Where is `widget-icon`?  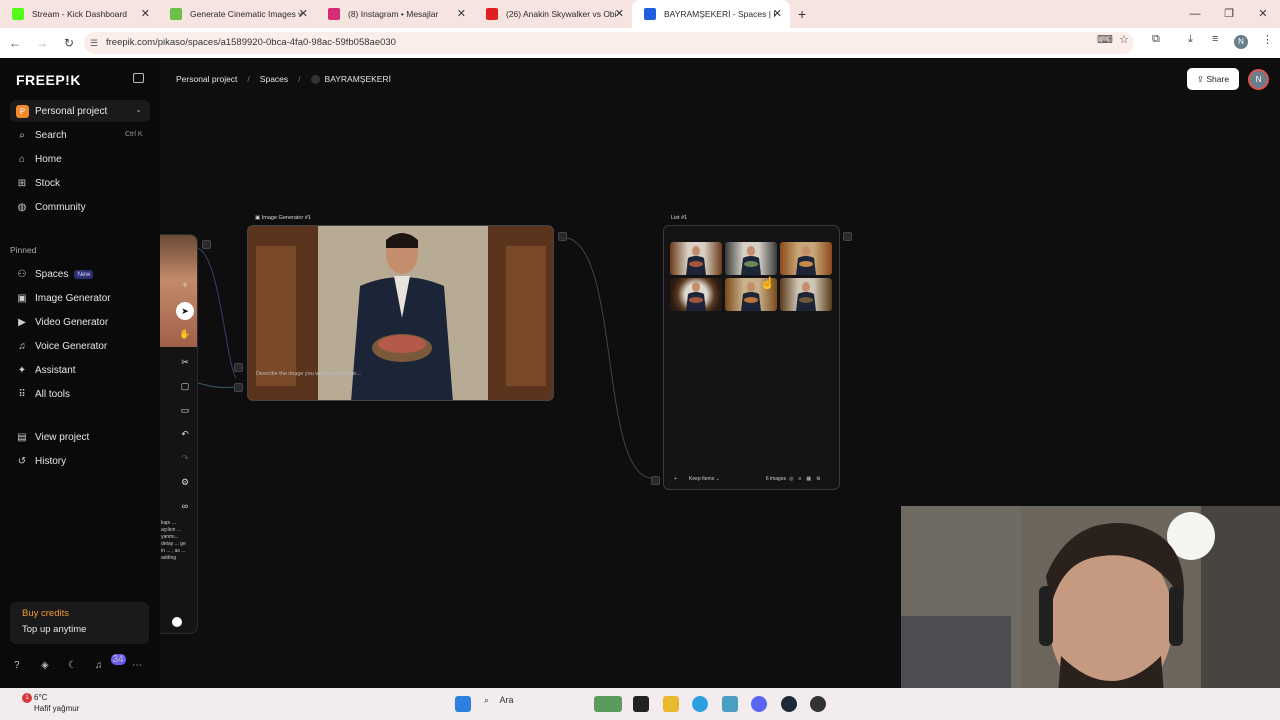 widget-icon is located at coordinates (608, 704).